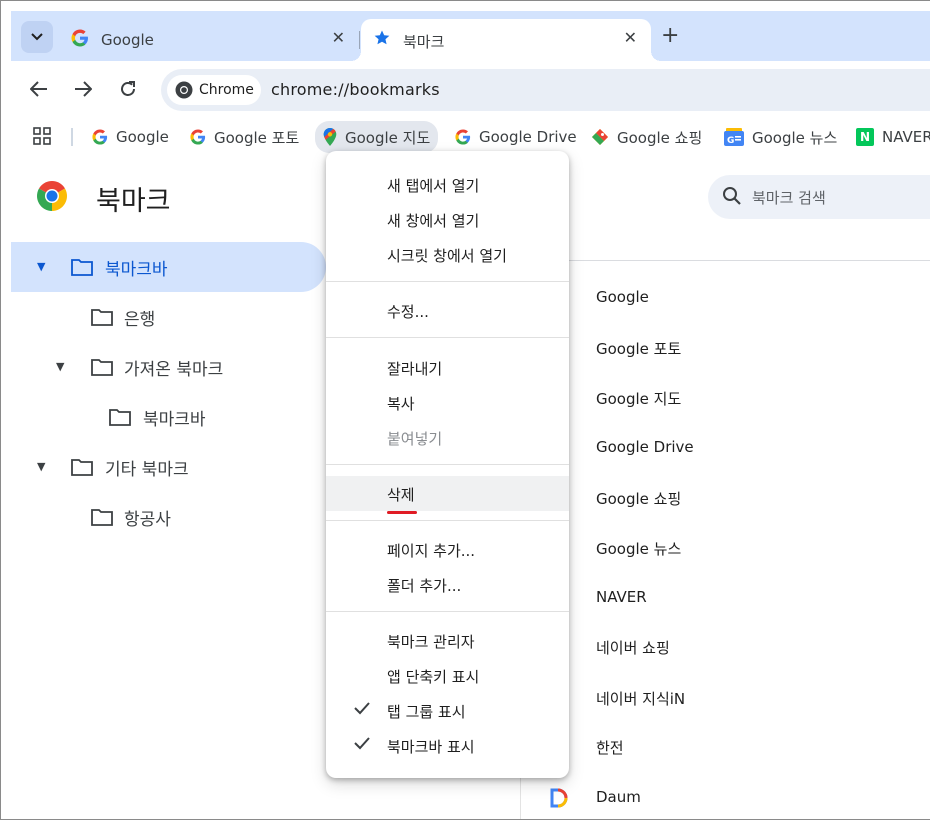  What do you see at coordinates (447, 367) in the screenshot?
I see `menu-cut: 잘라내기` at bounding box center [447, 367].